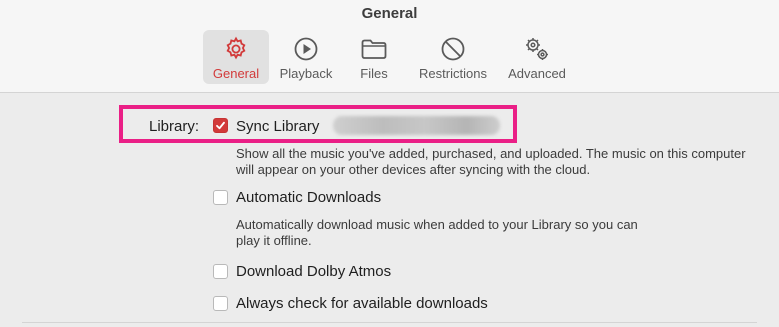 This screenshot has height=327, width=779. I want to click on tab-advanced: Advanced, so click(537, 57).